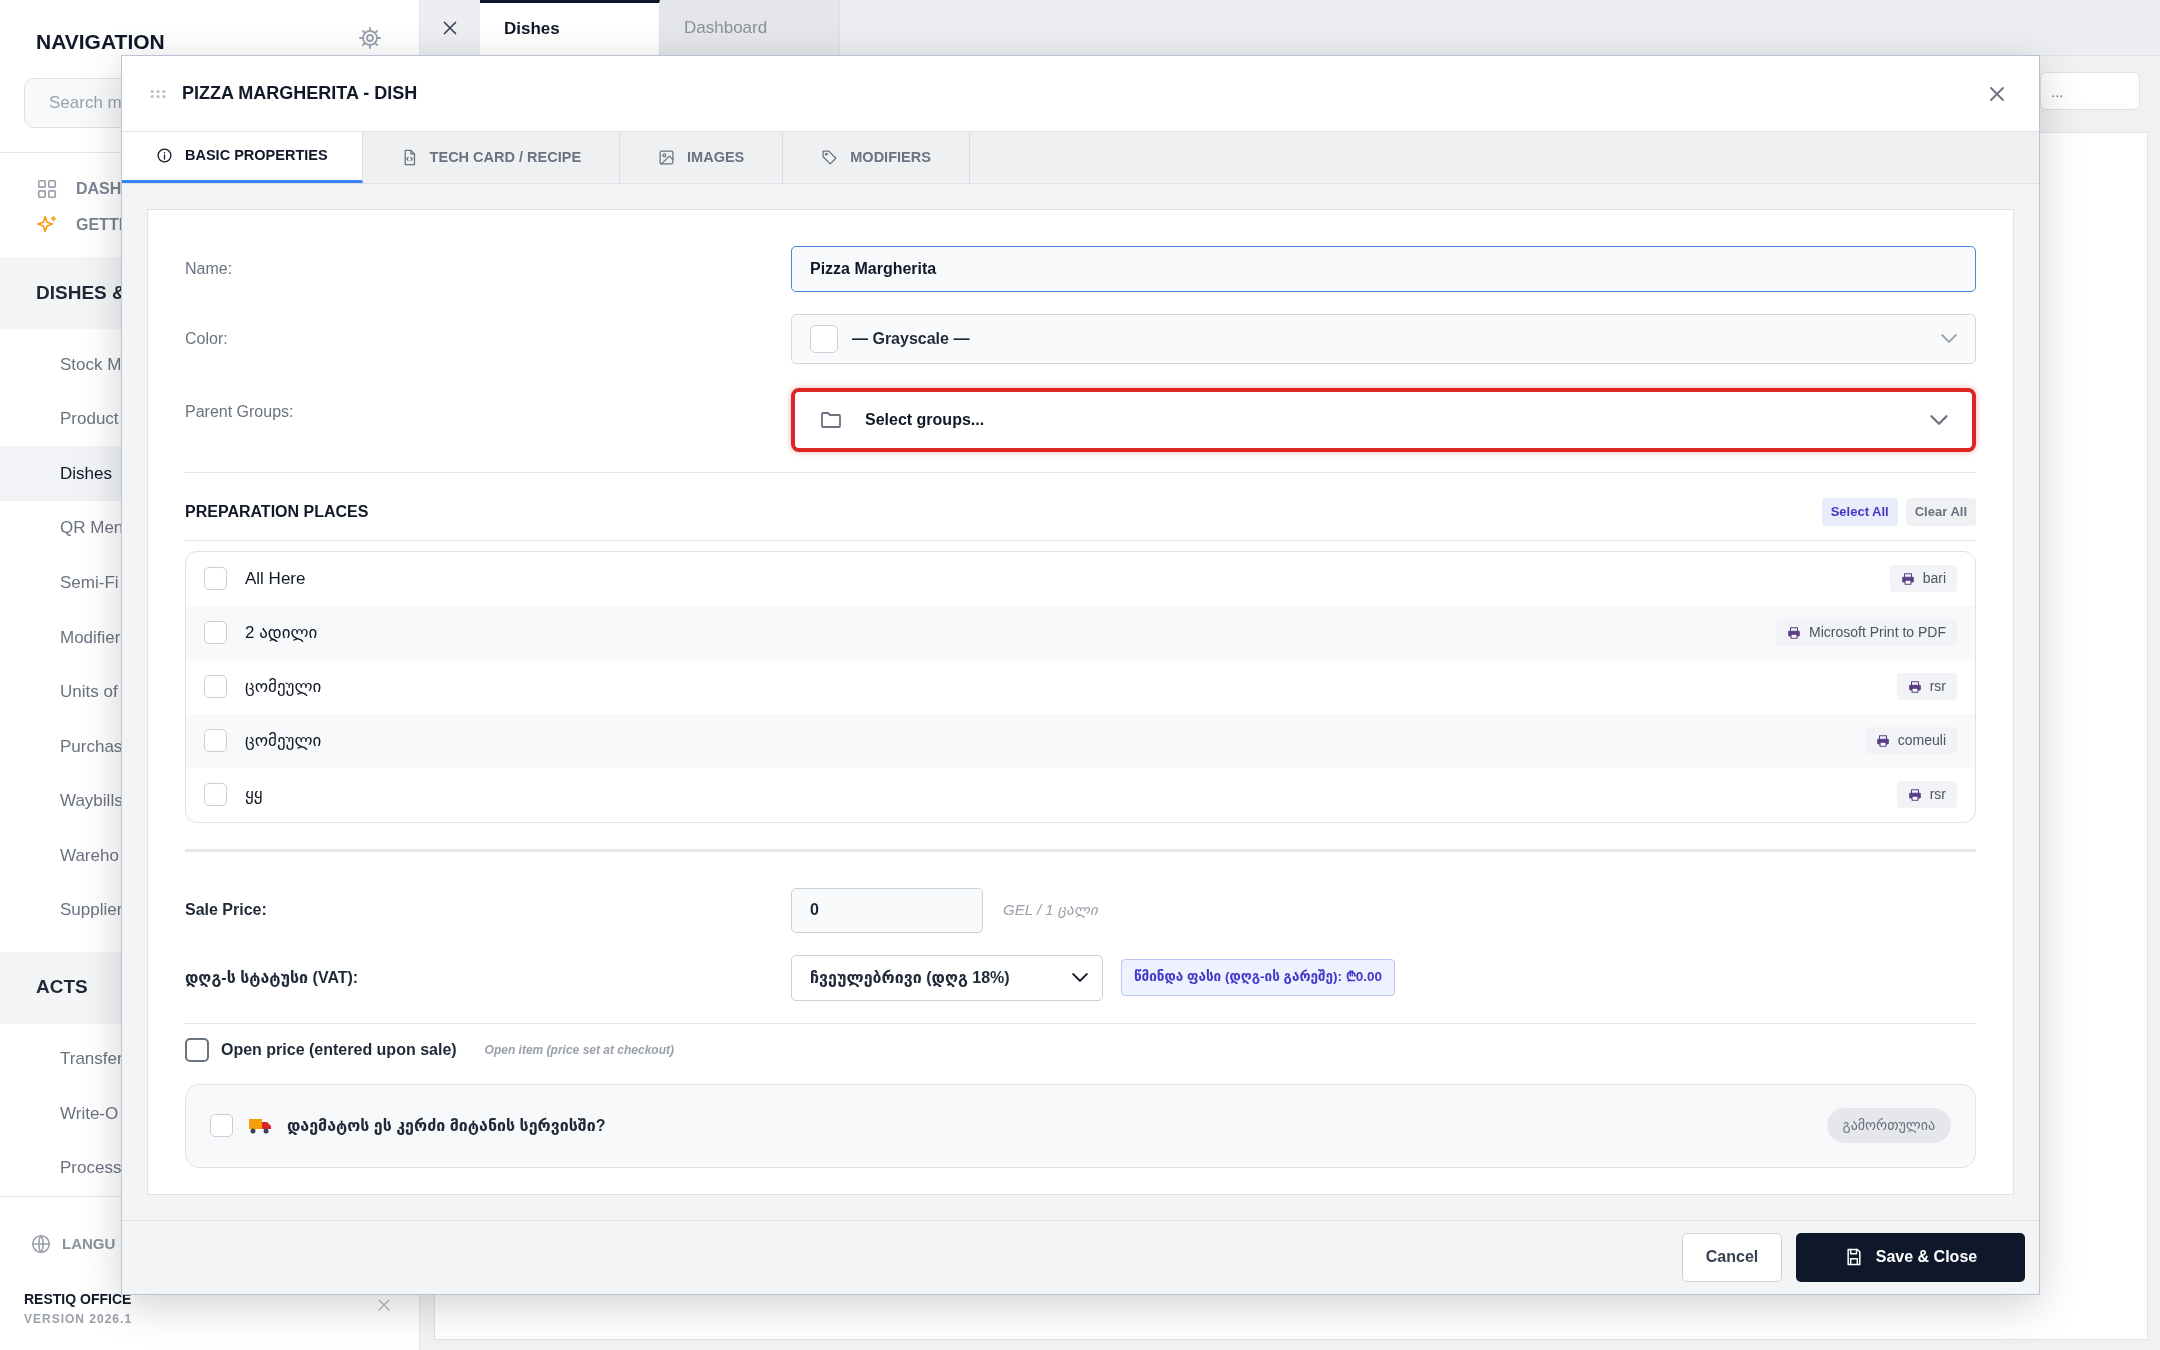  What do you see at coordinates (1383, 338) in the screenshot?
I see `color-select: — Grayscale —` at bounding box center [1383, 338].